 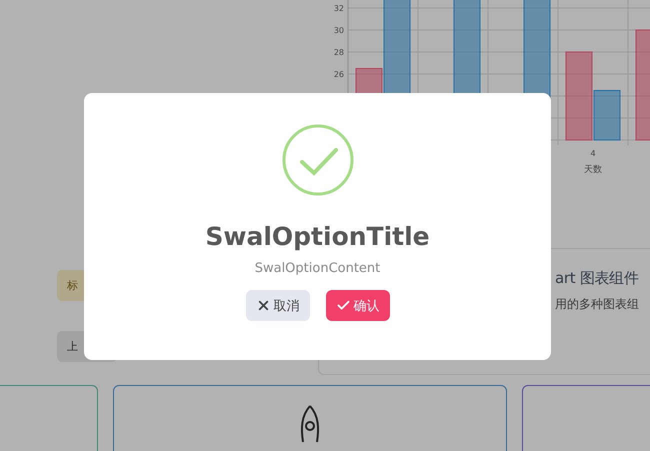 I want to click on success-icon, so click(x=318, y=160).